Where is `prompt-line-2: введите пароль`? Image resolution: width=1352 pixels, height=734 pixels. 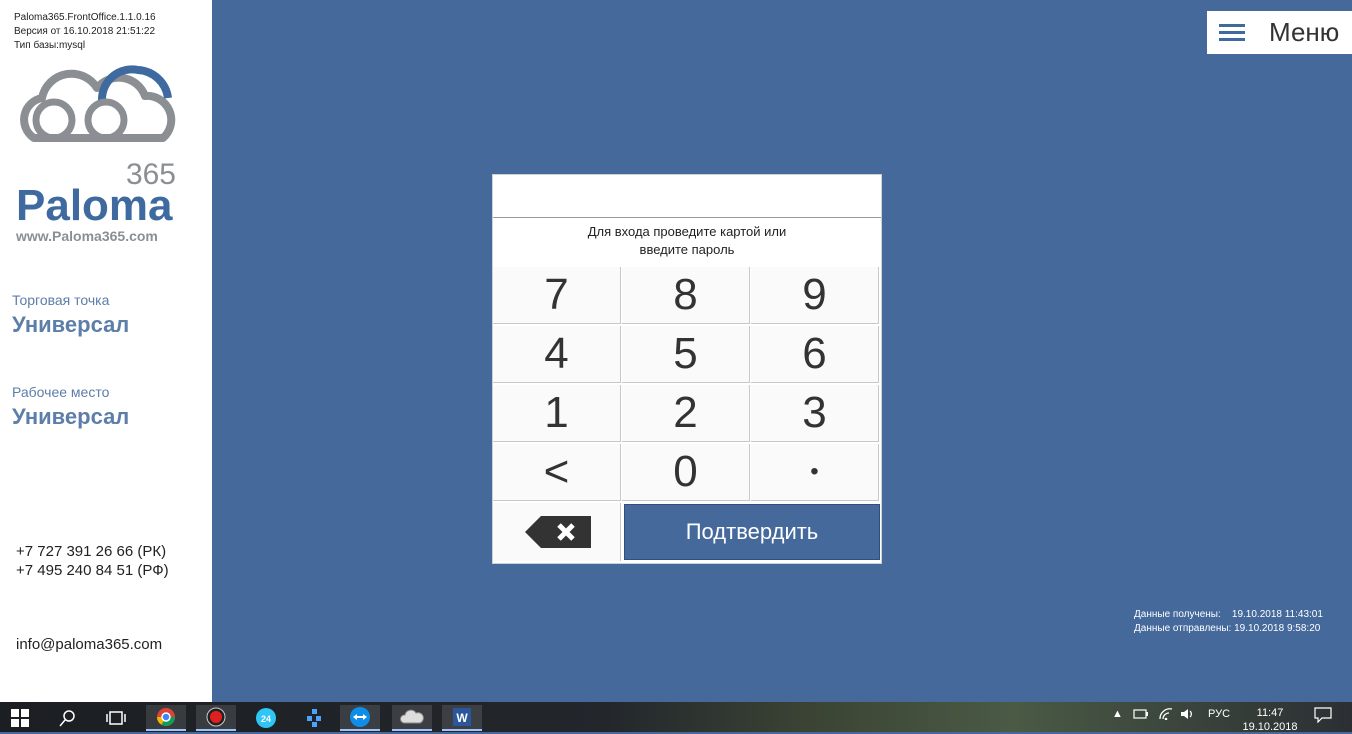
prompt-line-2: введите пароль is located at coordinates (687, 249).